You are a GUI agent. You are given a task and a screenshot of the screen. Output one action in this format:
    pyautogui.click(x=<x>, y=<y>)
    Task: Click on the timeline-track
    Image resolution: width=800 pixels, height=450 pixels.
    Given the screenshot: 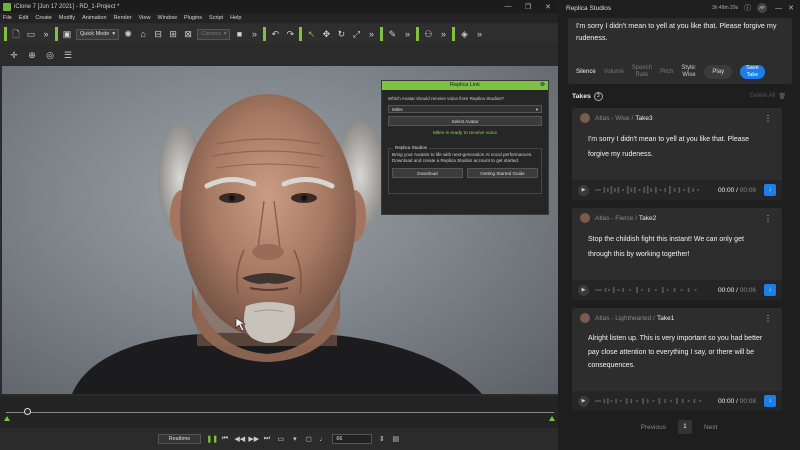 What is the action you would take?
    pyautogui.click(x=280, y=412)
    